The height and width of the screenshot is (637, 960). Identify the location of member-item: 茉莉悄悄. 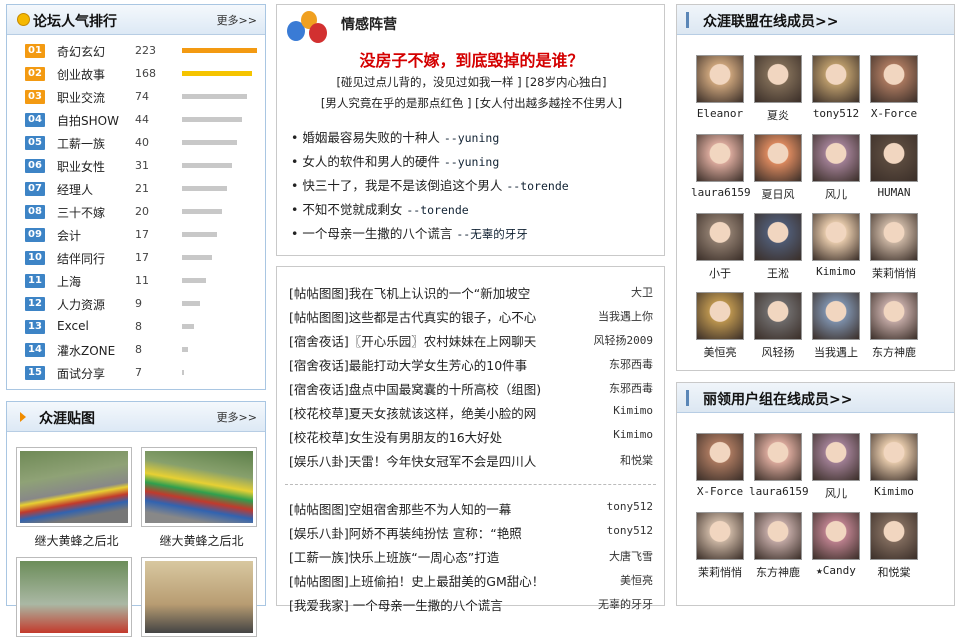
(894, 247).